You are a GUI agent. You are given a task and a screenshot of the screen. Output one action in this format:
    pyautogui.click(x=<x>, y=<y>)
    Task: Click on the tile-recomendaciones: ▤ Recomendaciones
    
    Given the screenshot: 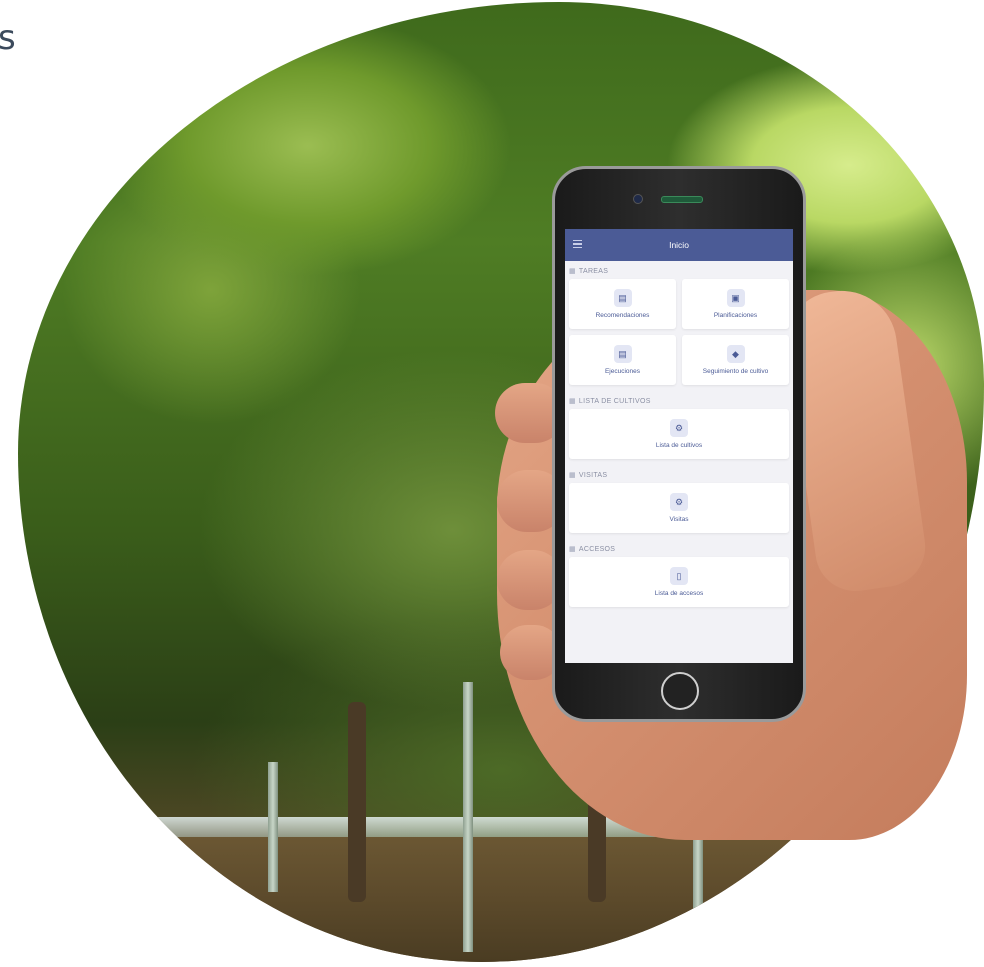 What is the action you would take?
    pyautogui.click(x=622, y=304)
    